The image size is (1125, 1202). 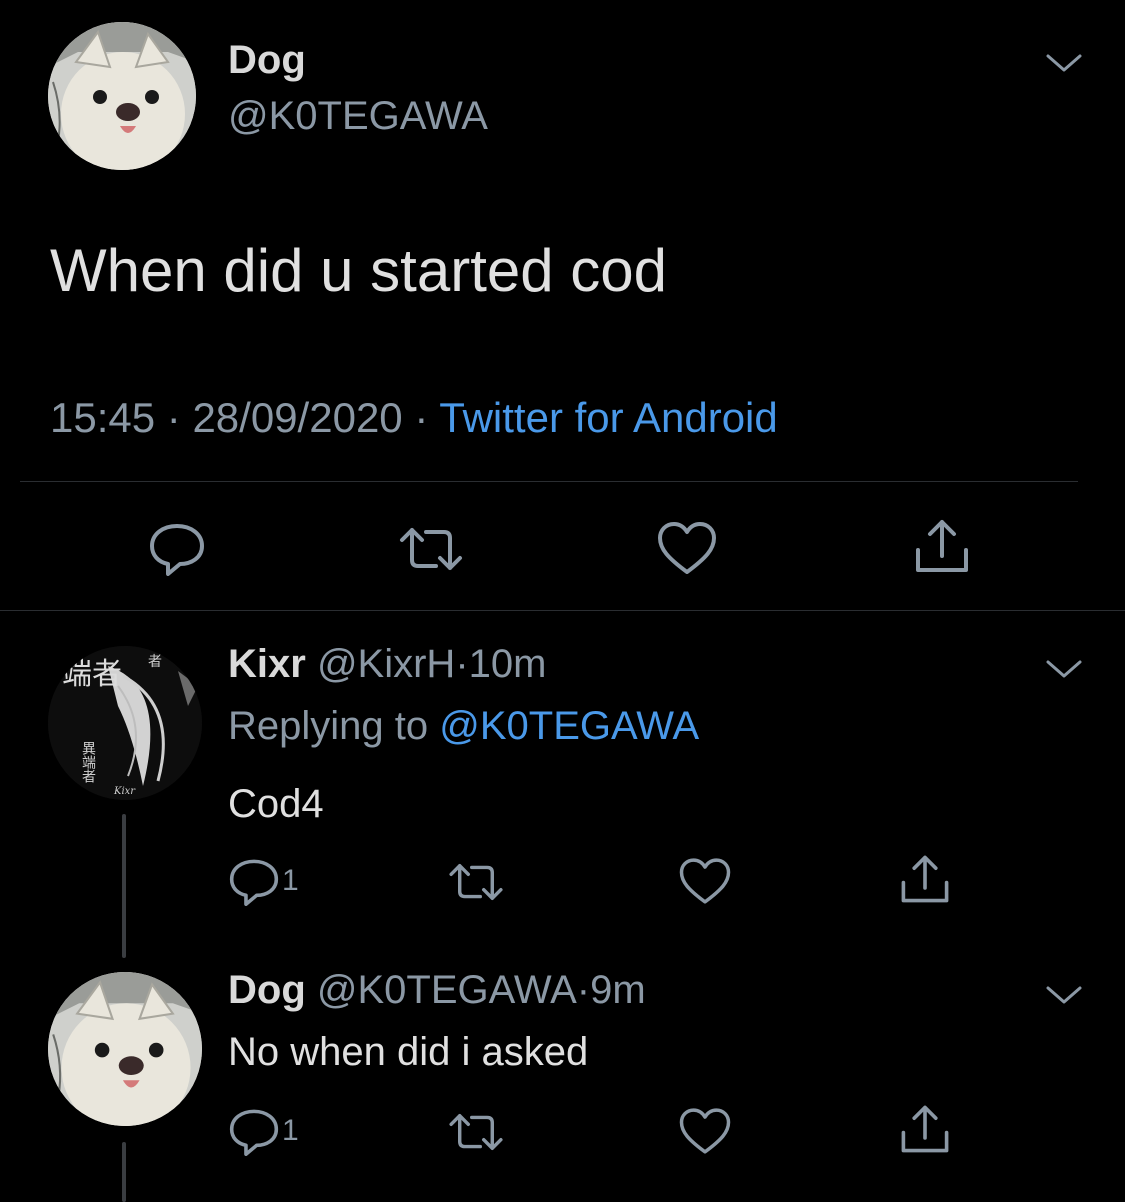 I want to click on reply-handle: @KixrH, so click(x=386, y=664).